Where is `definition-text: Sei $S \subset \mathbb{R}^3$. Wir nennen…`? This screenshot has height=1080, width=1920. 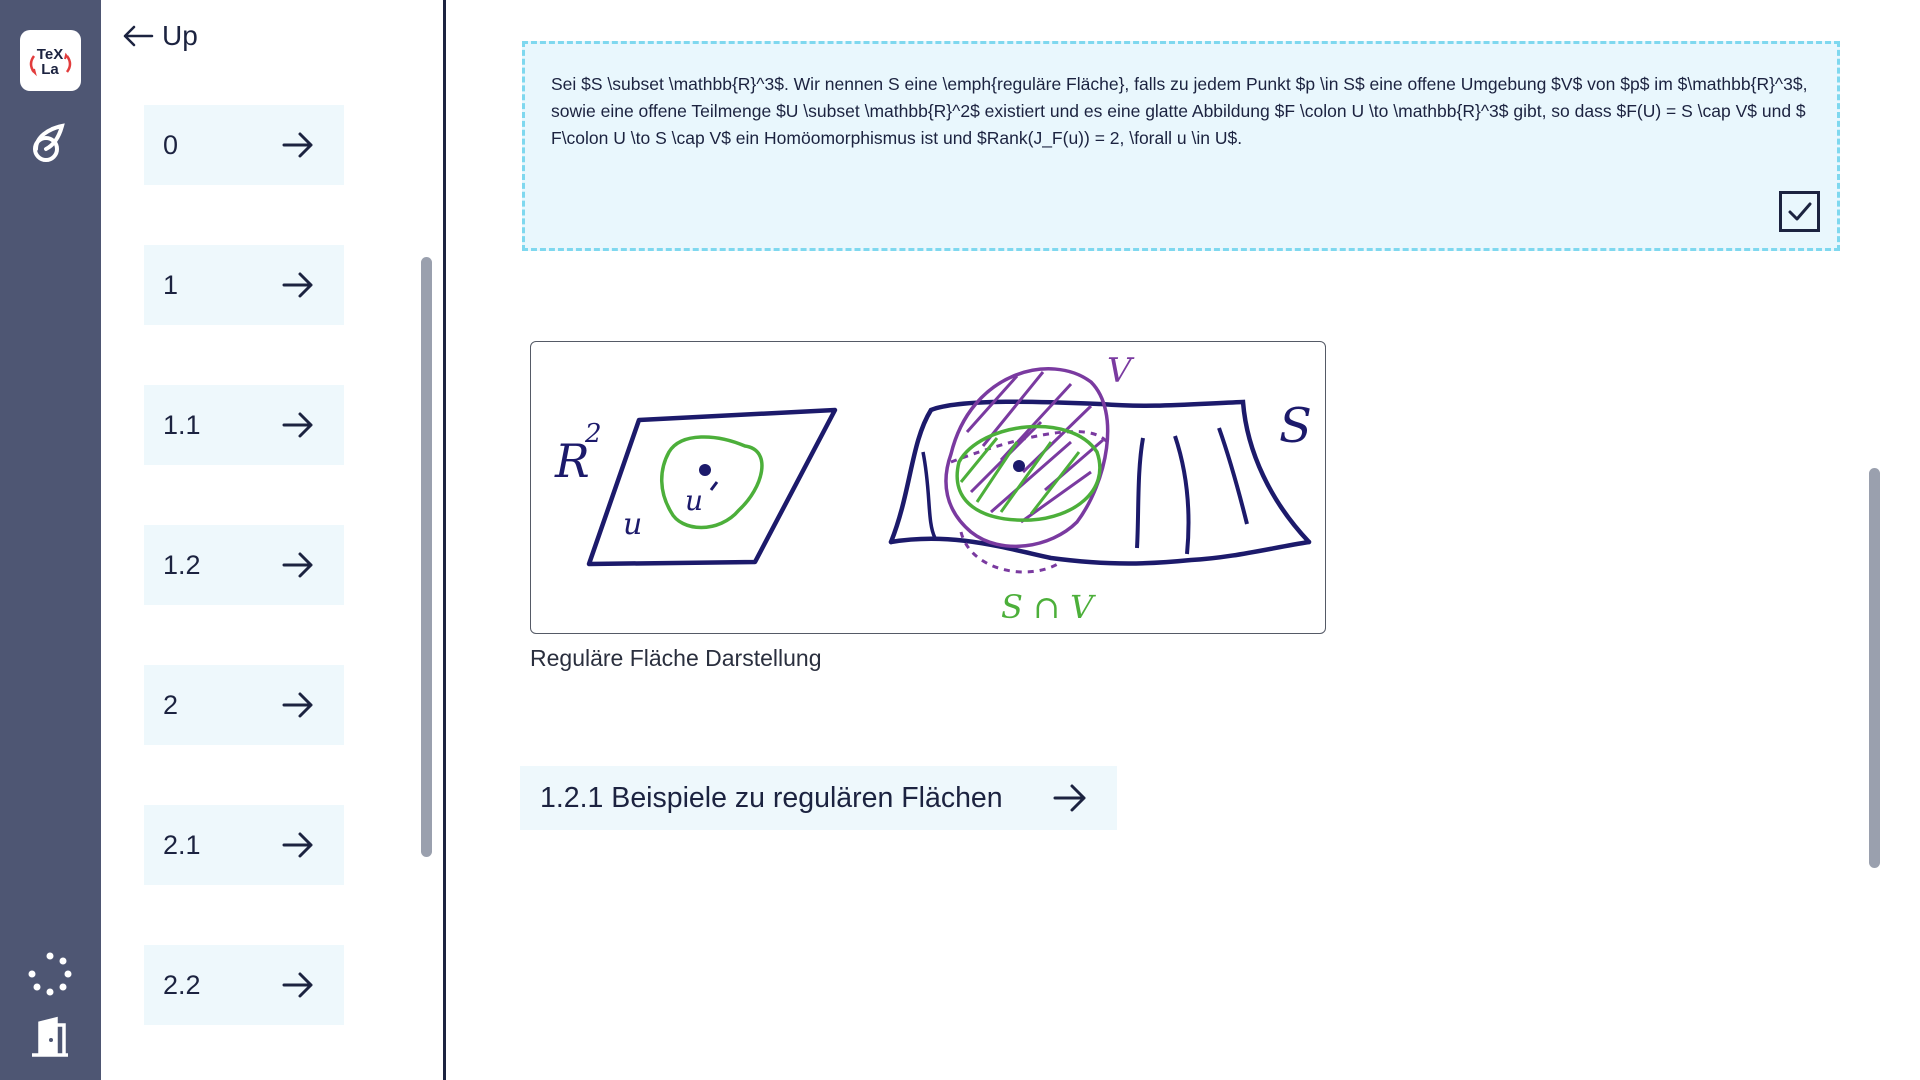 definition-text: Sei $S \subset \mathbb{R}^3$. Wir nennen… is located at coordinates (1179, 111).